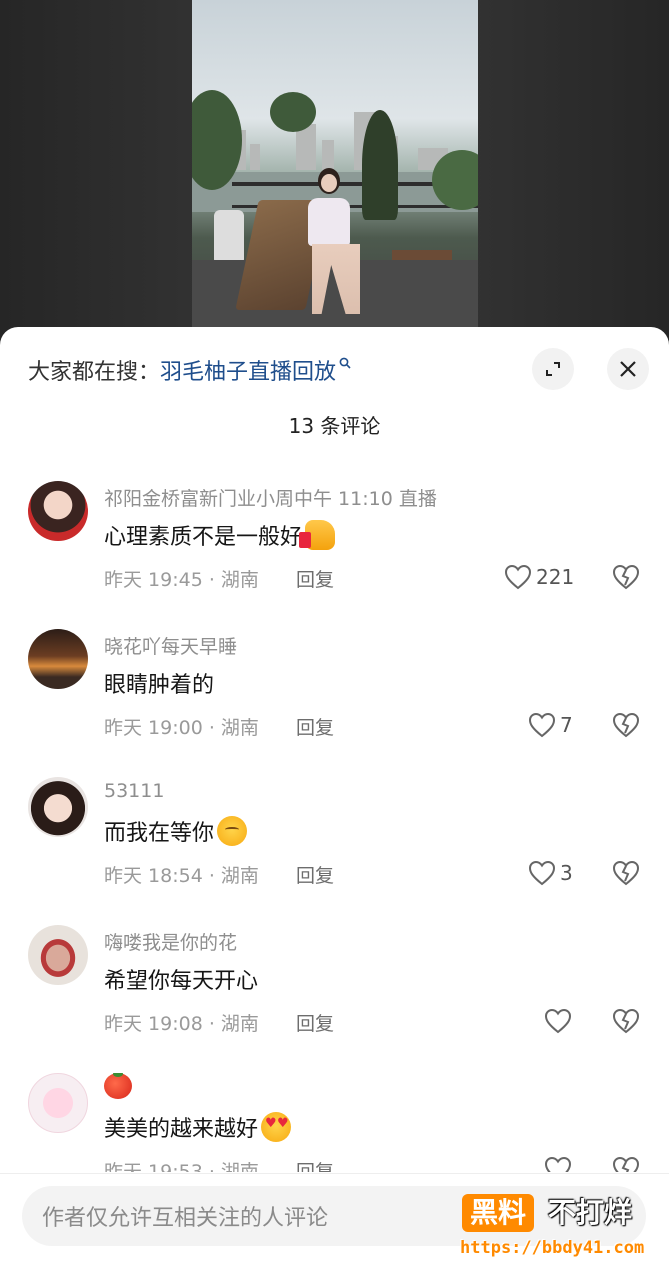  What do you see at coordinates (345, 363) in the screenshot?
I see `search-icon` at bounding box center [345, 363].